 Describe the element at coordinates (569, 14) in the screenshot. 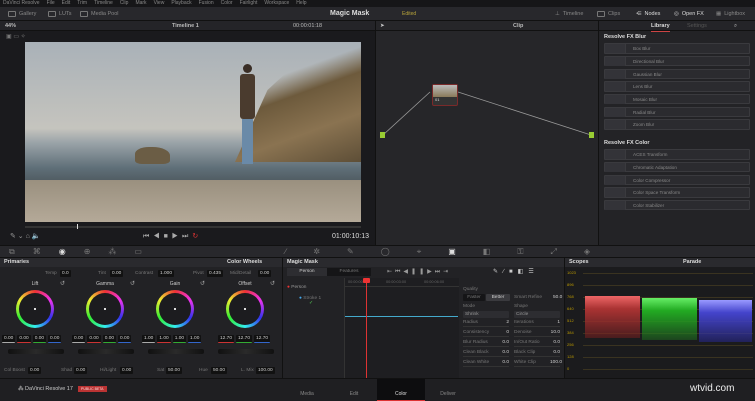

I see `timeline-button: ⊥ Timeline` at that location.